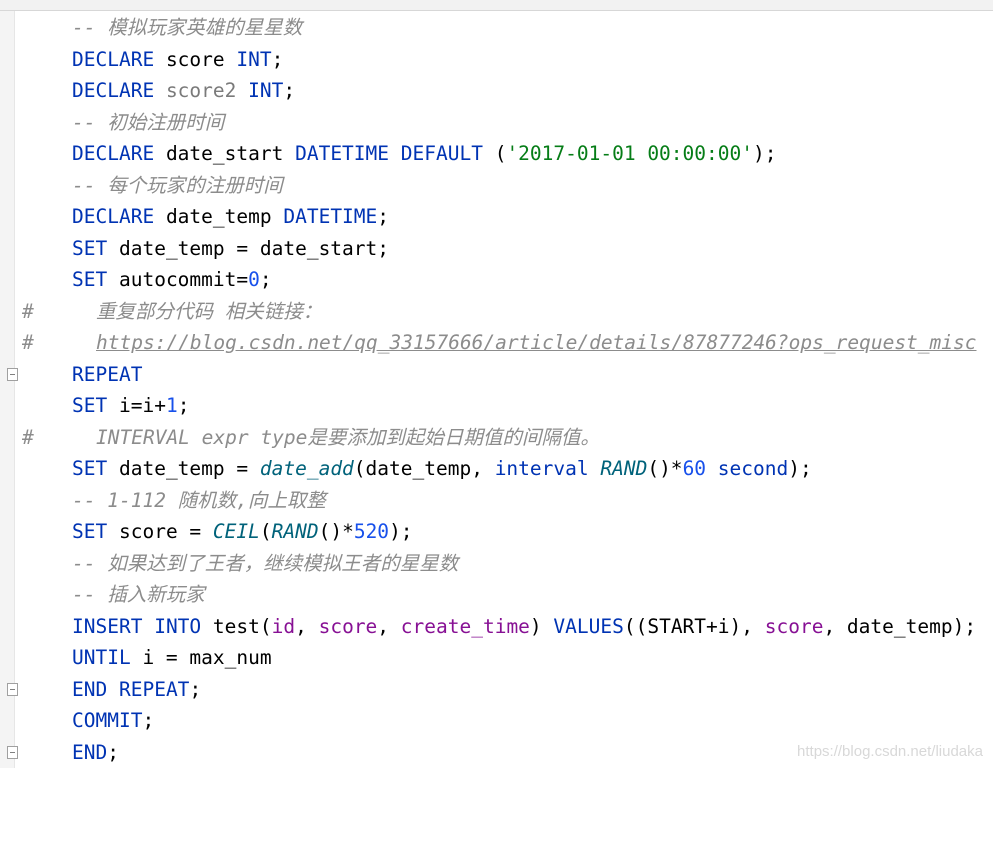  What do you see at coordinates (496, 217) in the screenshot?
I see `code-line: DECLARE date_temp DATETIME;` at bounding box center [496, 217].